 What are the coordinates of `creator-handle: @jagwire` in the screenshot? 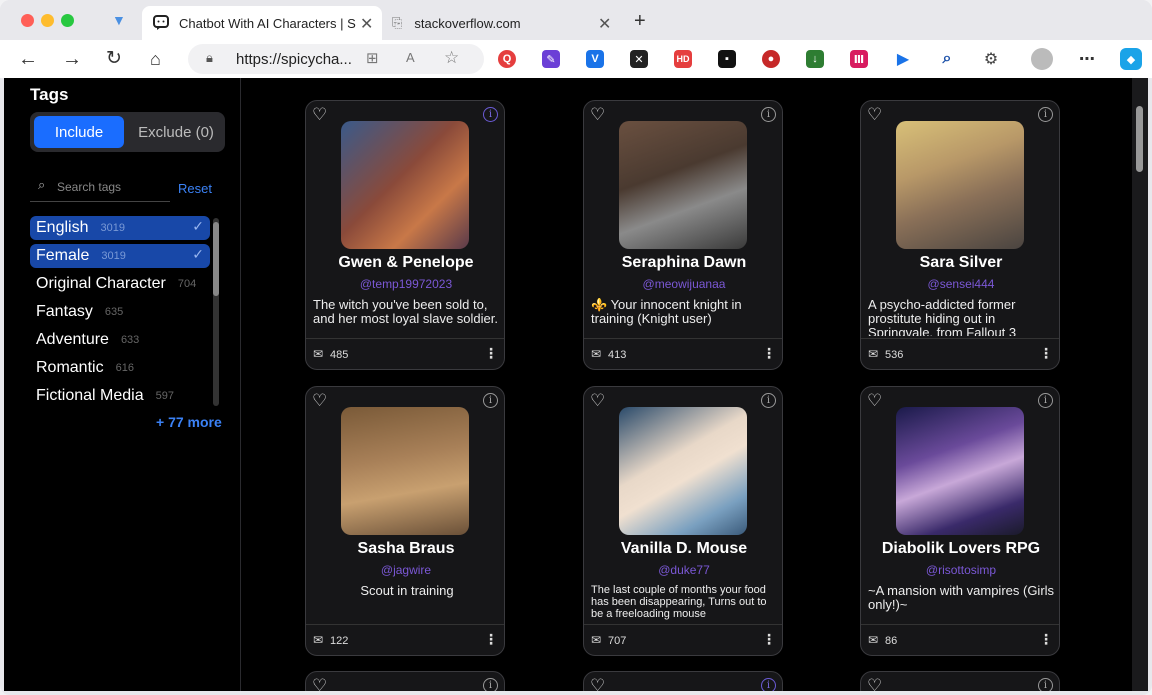 It's located at (405, 570).